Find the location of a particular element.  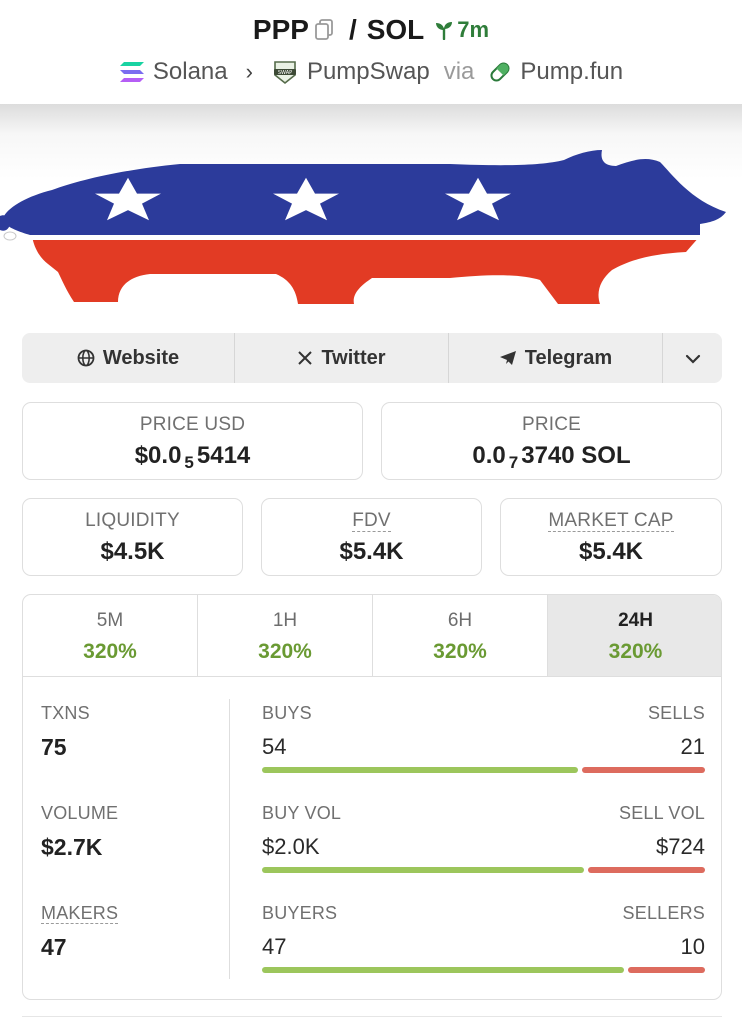

makers-value: 47 is located at coordinates (54, 947).